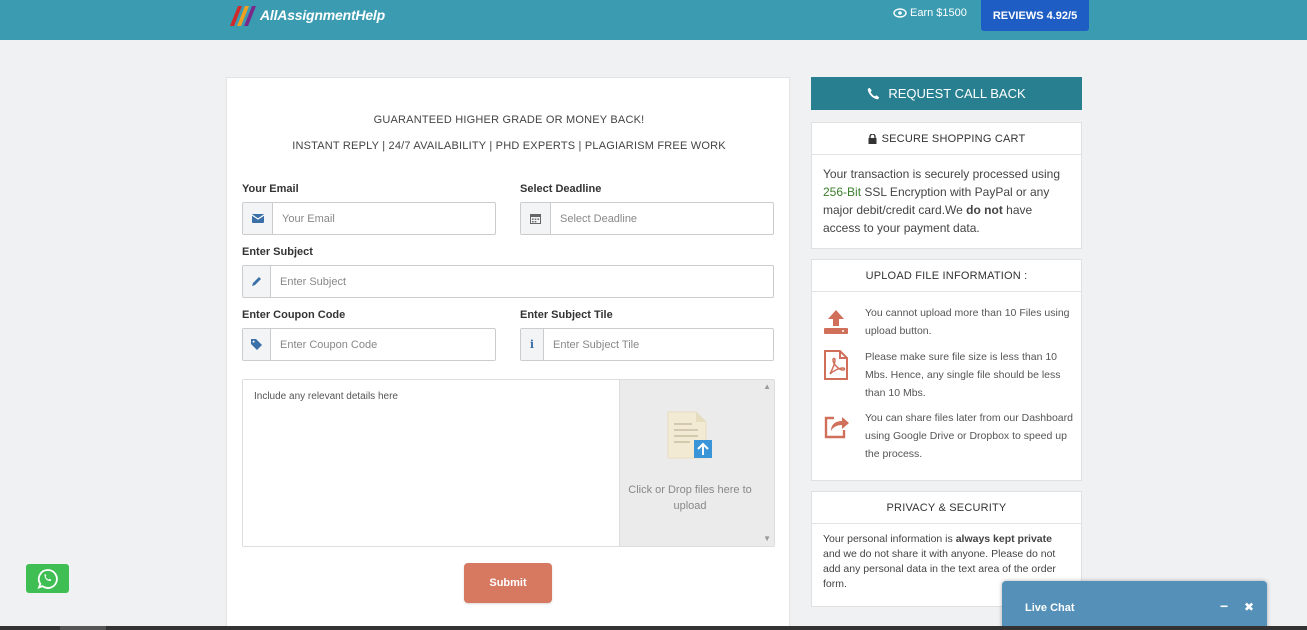  I want to click on file-upload-icon, so click(690, 437).